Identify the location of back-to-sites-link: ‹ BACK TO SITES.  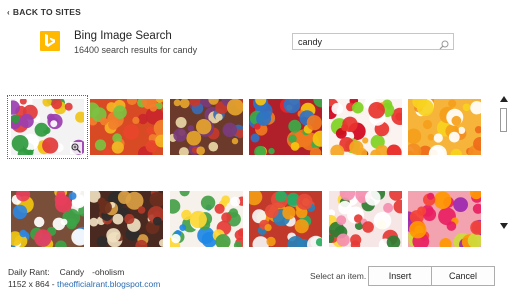
(44, 12).